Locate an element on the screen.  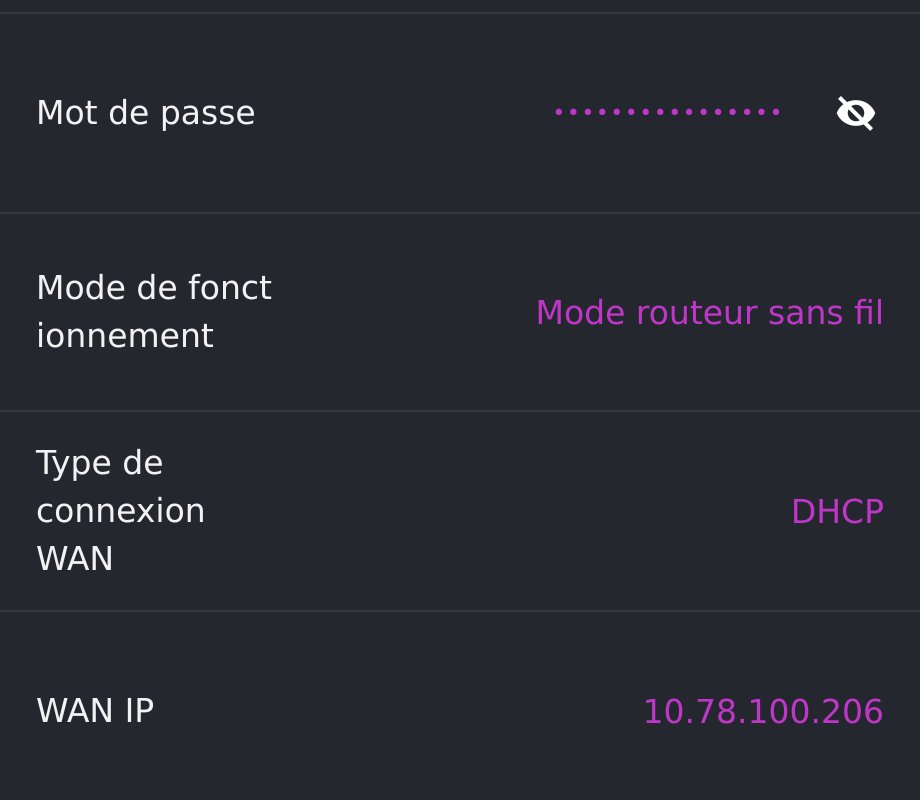
password-value: •••••••••••••••• is located at coordinates (668, 113).